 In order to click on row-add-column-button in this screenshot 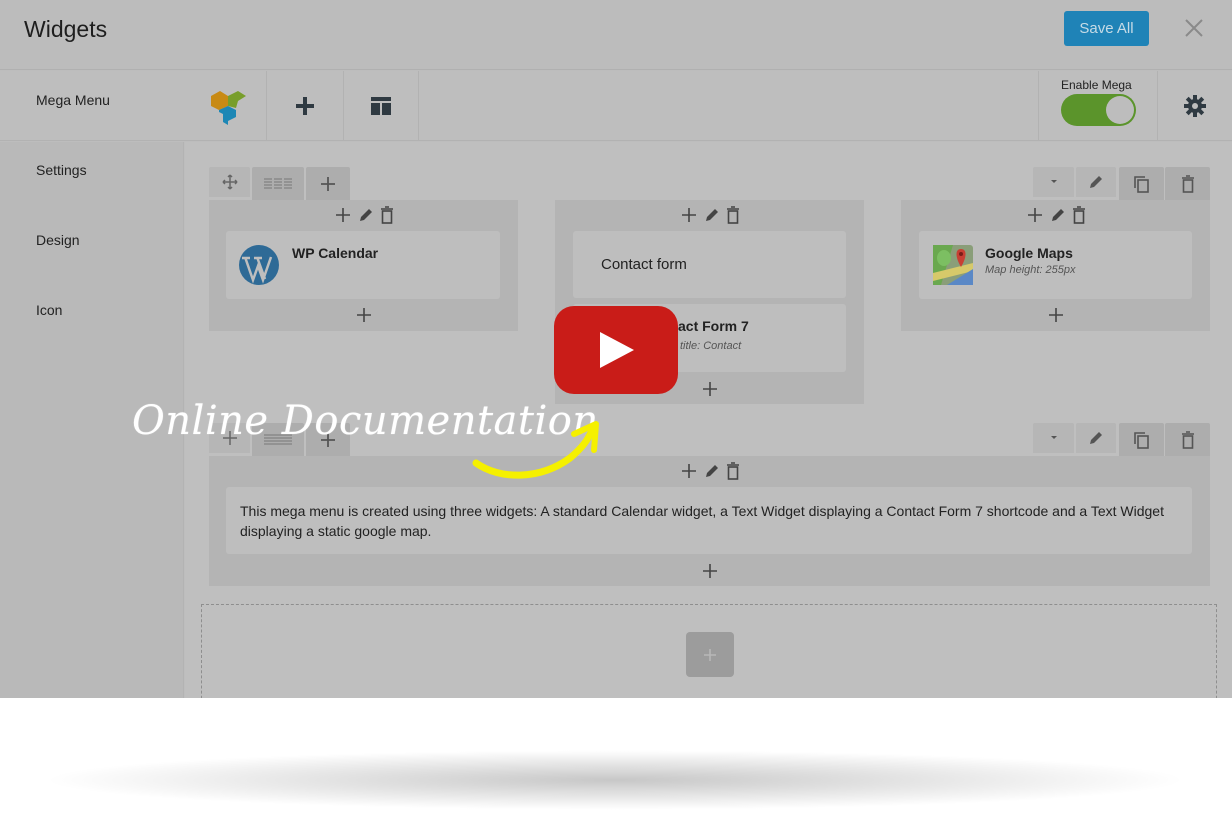, I will do `click(328, 183)`.